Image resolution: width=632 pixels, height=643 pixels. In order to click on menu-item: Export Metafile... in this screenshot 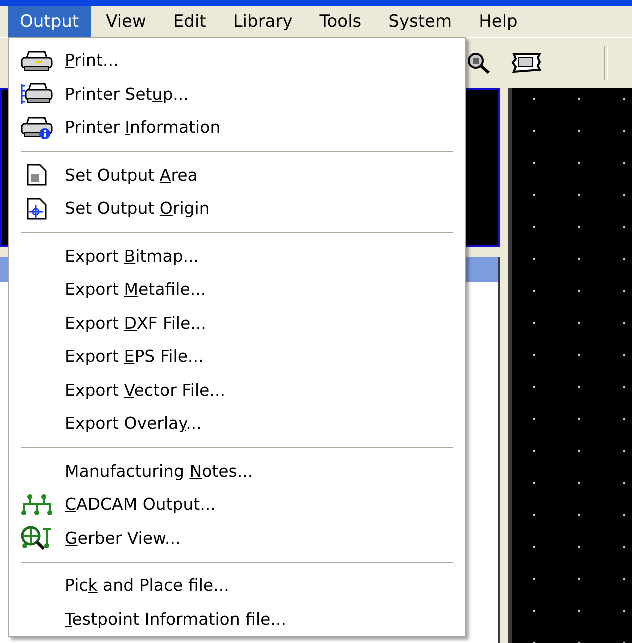, I will do `click(237, 289)`.